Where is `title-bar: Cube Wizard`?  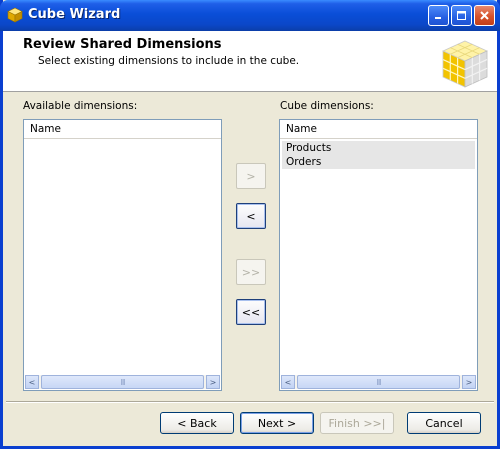 title-bar: Cube Wizard is located at coordinates (250, 15).